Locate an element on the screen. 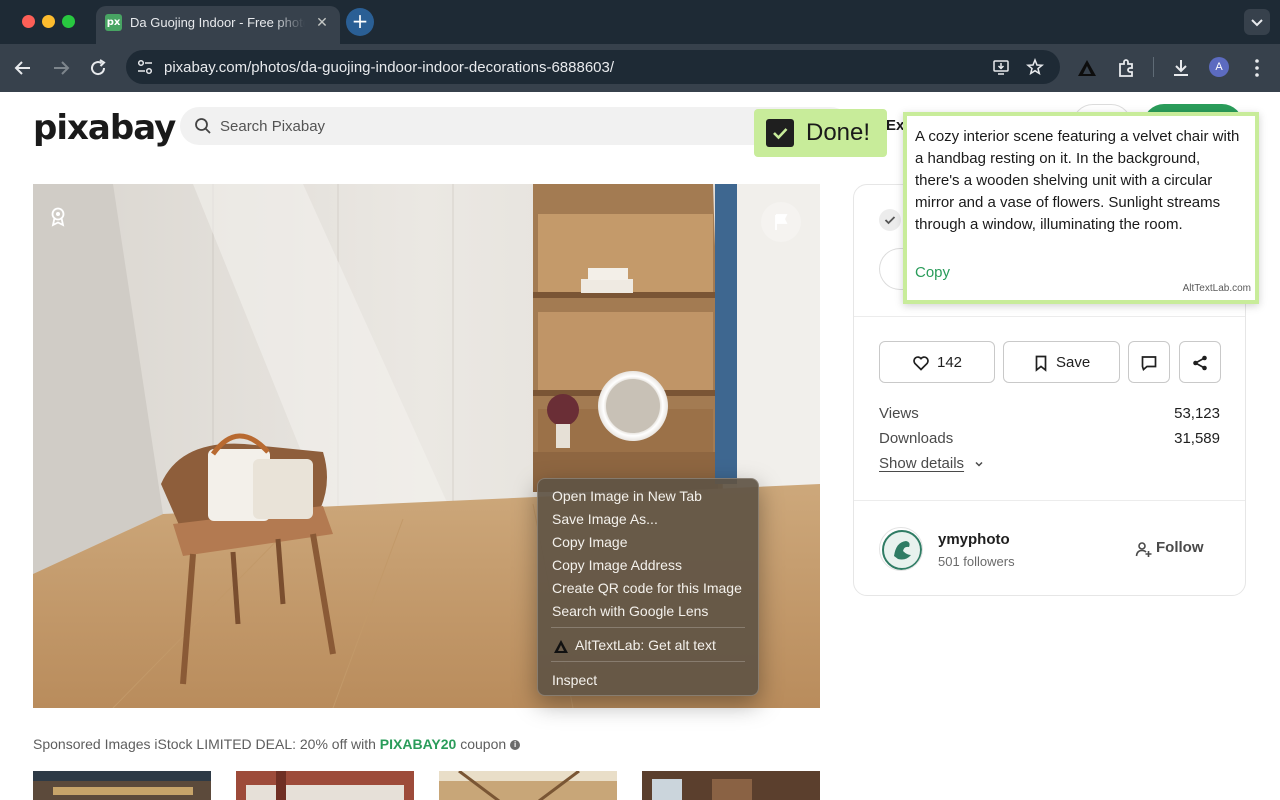 Image resolution: width=1280 pixels, height=800 pixels. checkbox-icon is located at coordinates (780, 133).